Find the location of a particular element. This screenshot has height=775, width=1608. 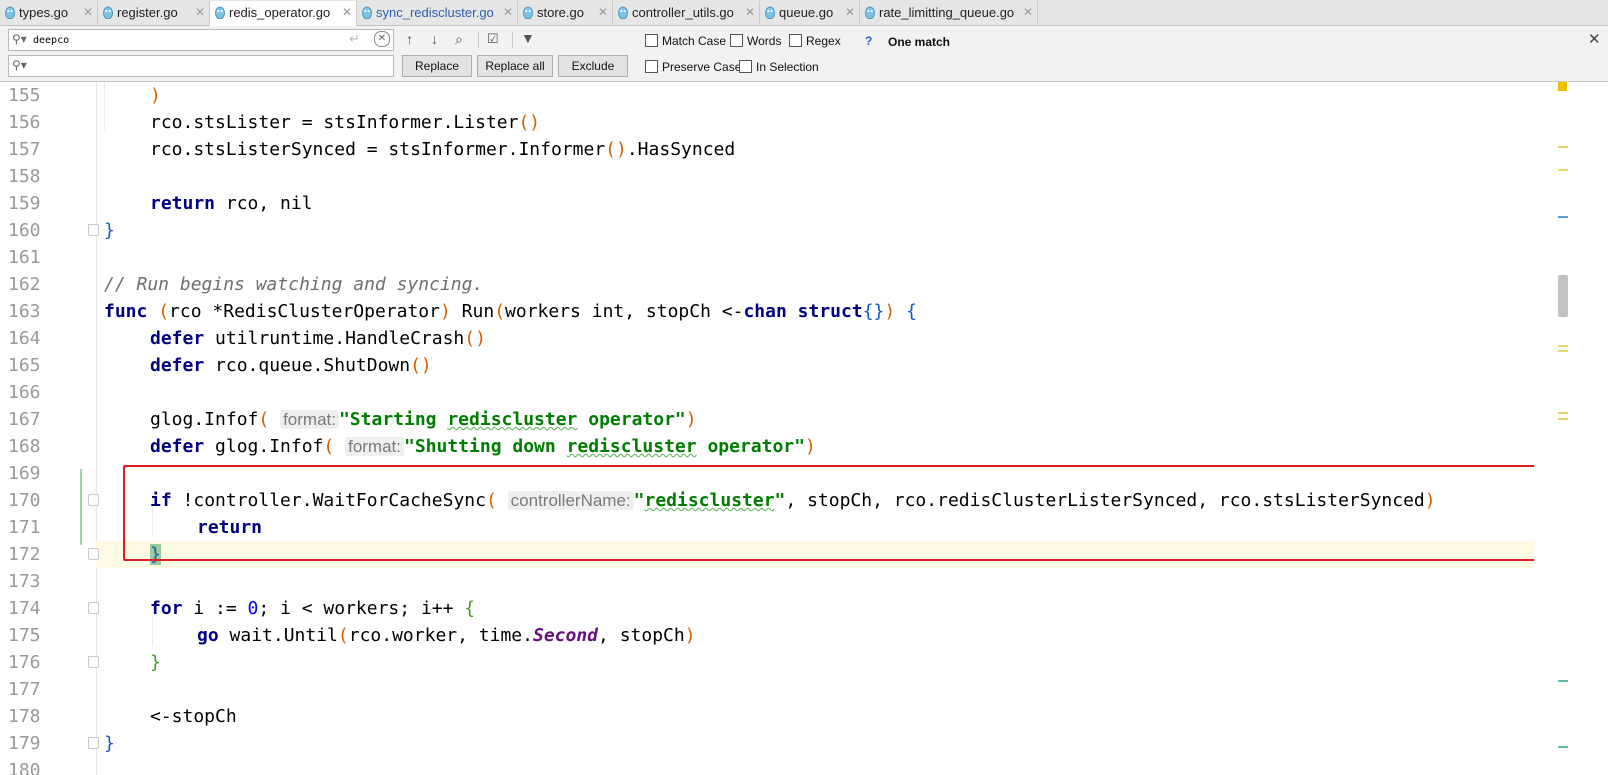

replace-history-icon: ⚲▾ is located at coordinates (19, 65).